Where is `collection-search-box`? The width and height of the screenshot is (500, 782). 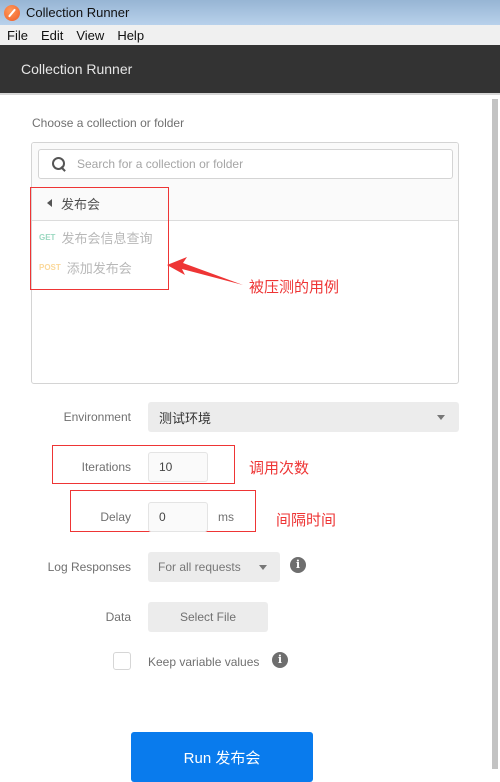 collection-search-box is located at coordinates (245, 164).